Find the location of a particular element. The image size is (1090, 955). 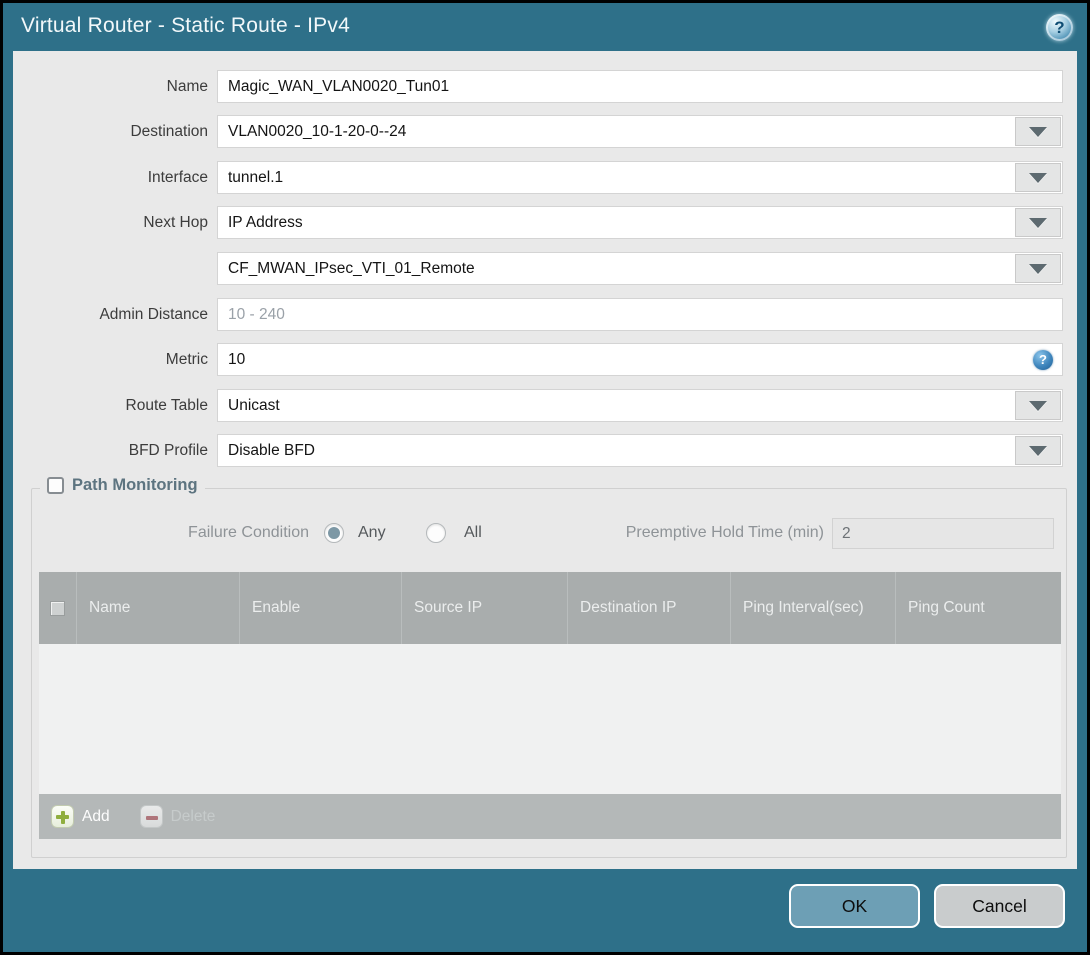

next-hop-field-wrap is located at coordinates (640, 222).